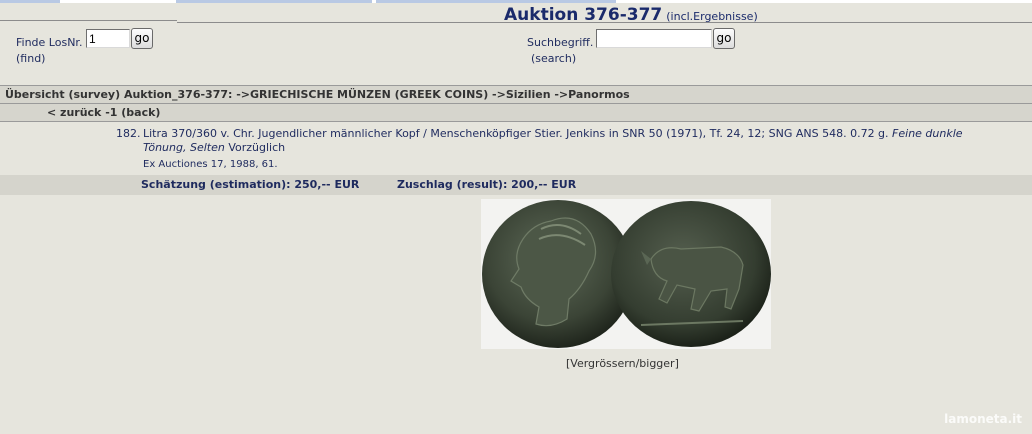 The width and height of the screenshot is (1032, 434). Describe the element at coordinates (142, 38) in the screenshot. I see `find-go-button: go` at that location.